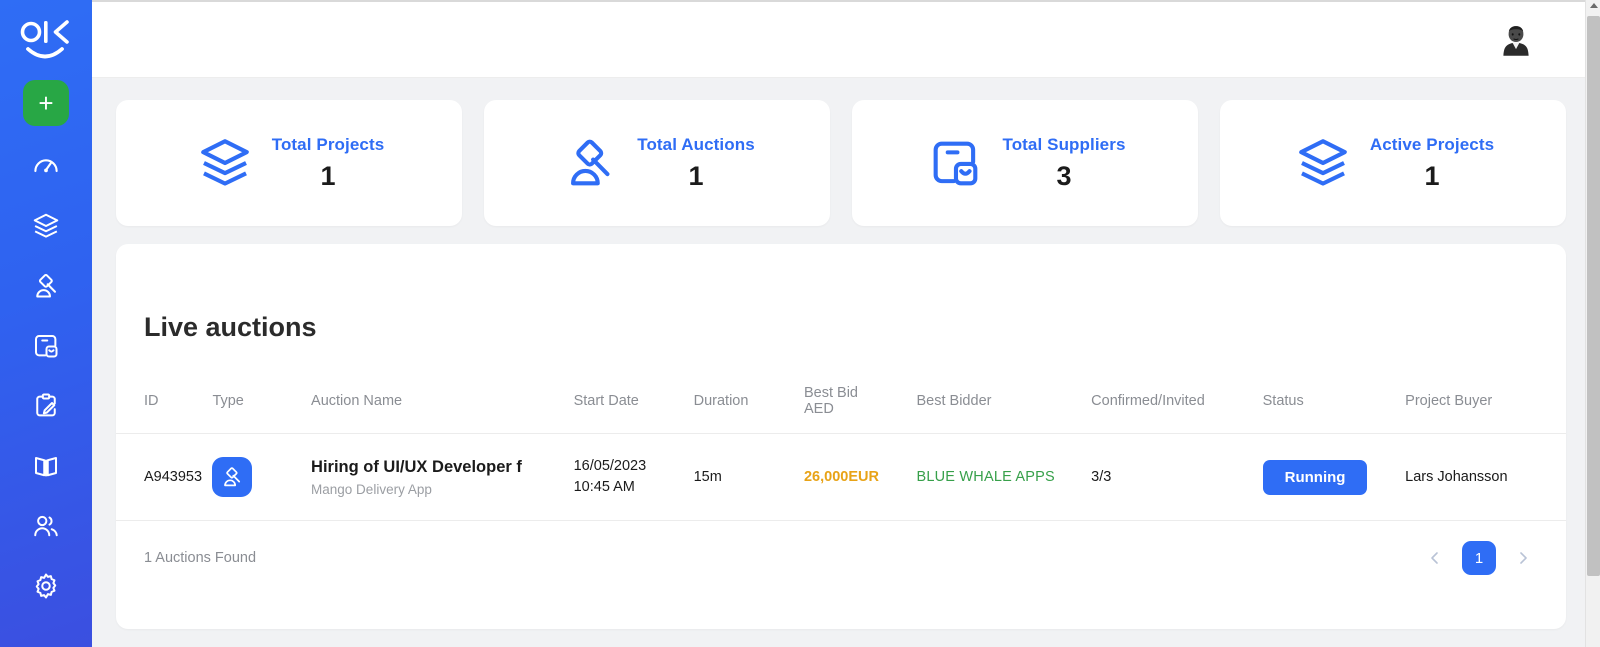 This screenshot has height=647, width=1600. I want to click on open-book-icon, so click(46, 467).